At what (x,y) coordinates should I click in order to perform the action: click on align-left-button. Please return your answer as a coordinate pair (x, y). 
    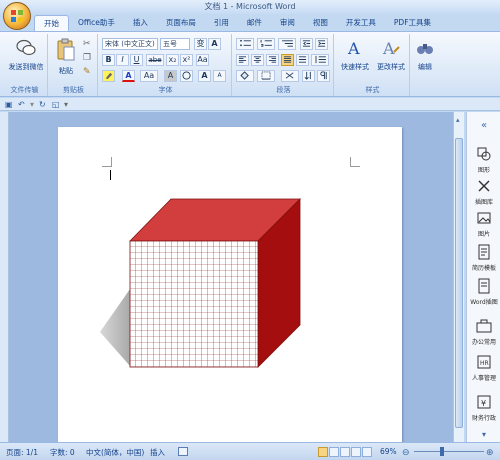
    Looking at the image, I should click on (242, 60).